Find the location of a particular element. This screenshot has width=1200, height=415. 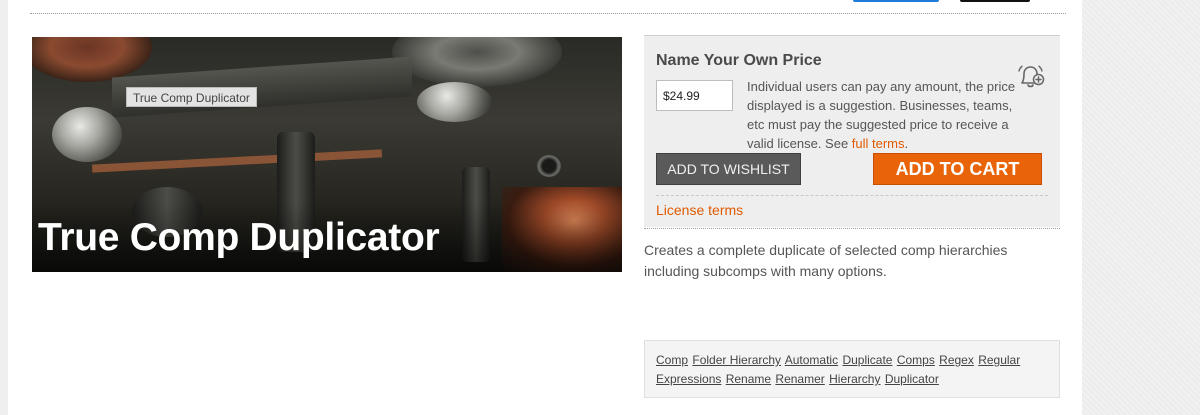

tag-link: Automatic is located at coordinates (811, 360).